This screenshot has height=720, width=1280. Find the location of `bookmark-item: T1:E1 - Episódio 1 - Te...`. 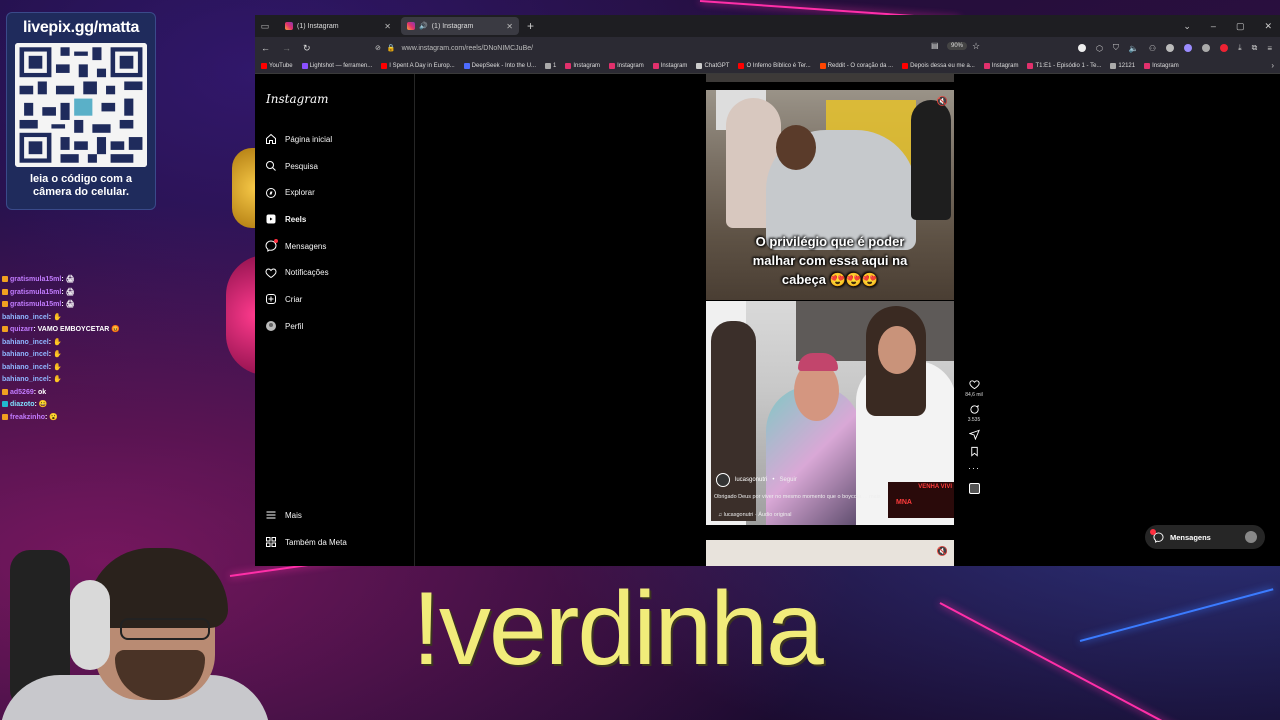

bookmark-item: T1:E1 - Episódio 1 - Te... is located at coordinates (1064, 66).